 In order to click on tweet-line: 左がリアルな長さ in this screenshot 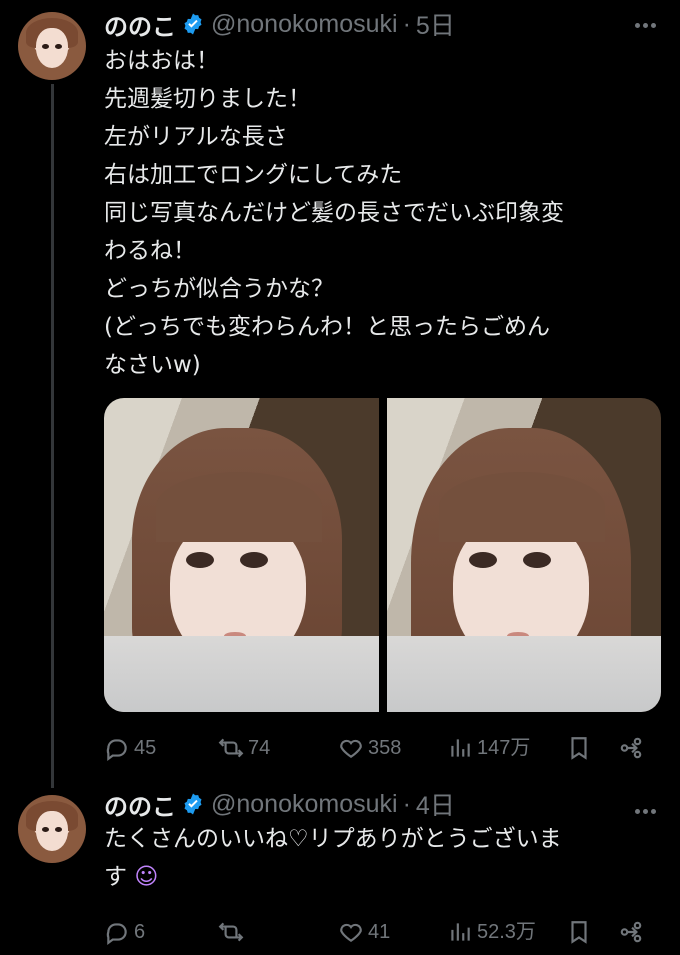, I will do `click(196, 137)`.